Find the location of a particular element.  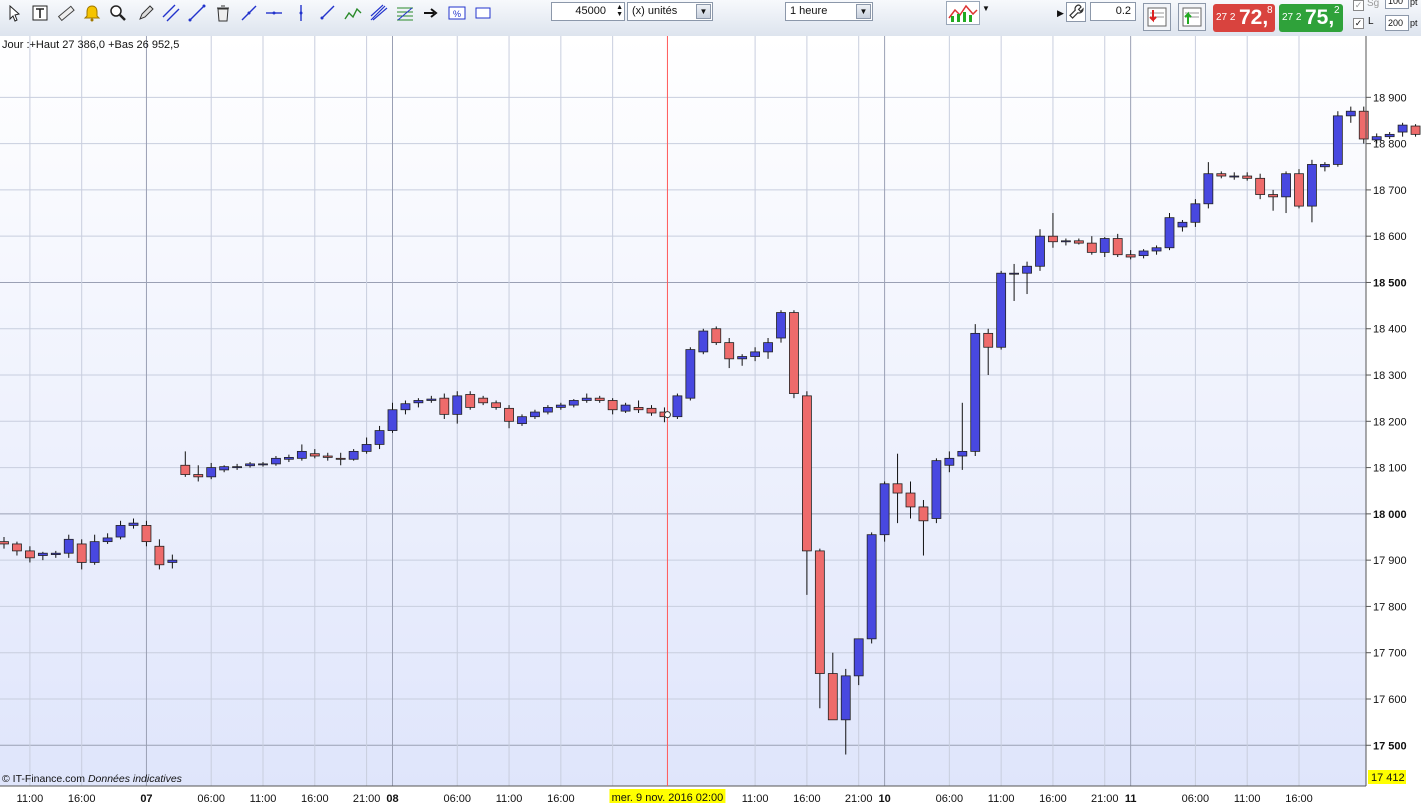

andrews-fork-icon is located at coordinates (379, 13).